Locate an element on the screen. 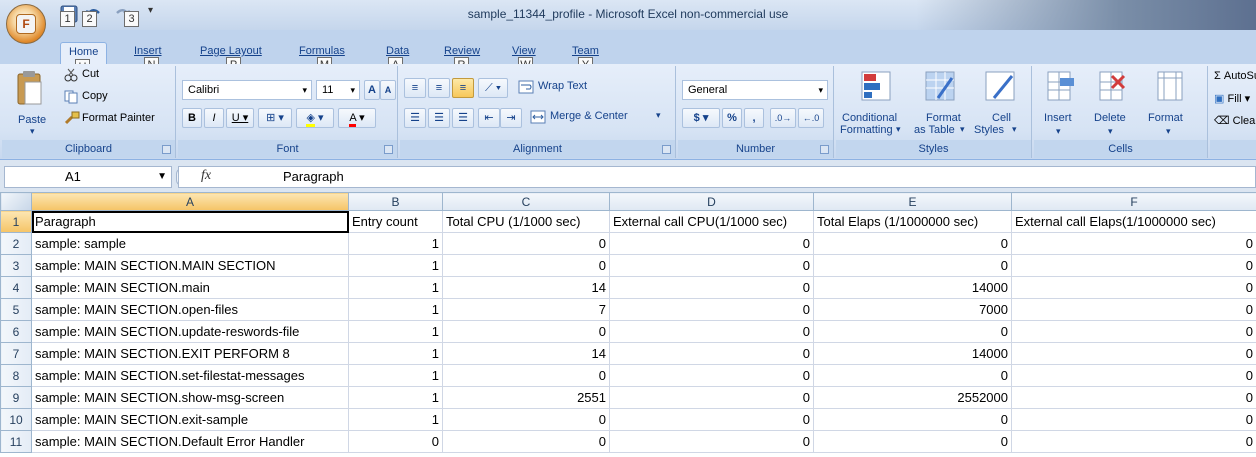 Image resolution: width=1256 pixels, height=457 pixels. cell: Total Elaps (1/1000000 sec) is located at coordinates (912, 221).